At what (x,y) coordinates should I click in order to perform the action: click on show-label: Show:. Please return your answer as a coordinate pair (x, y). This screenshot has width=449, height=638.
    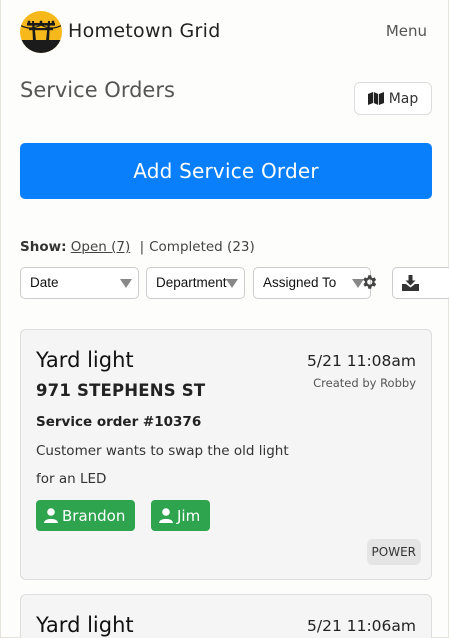
    Looking at the image, I should click on (43, 247).